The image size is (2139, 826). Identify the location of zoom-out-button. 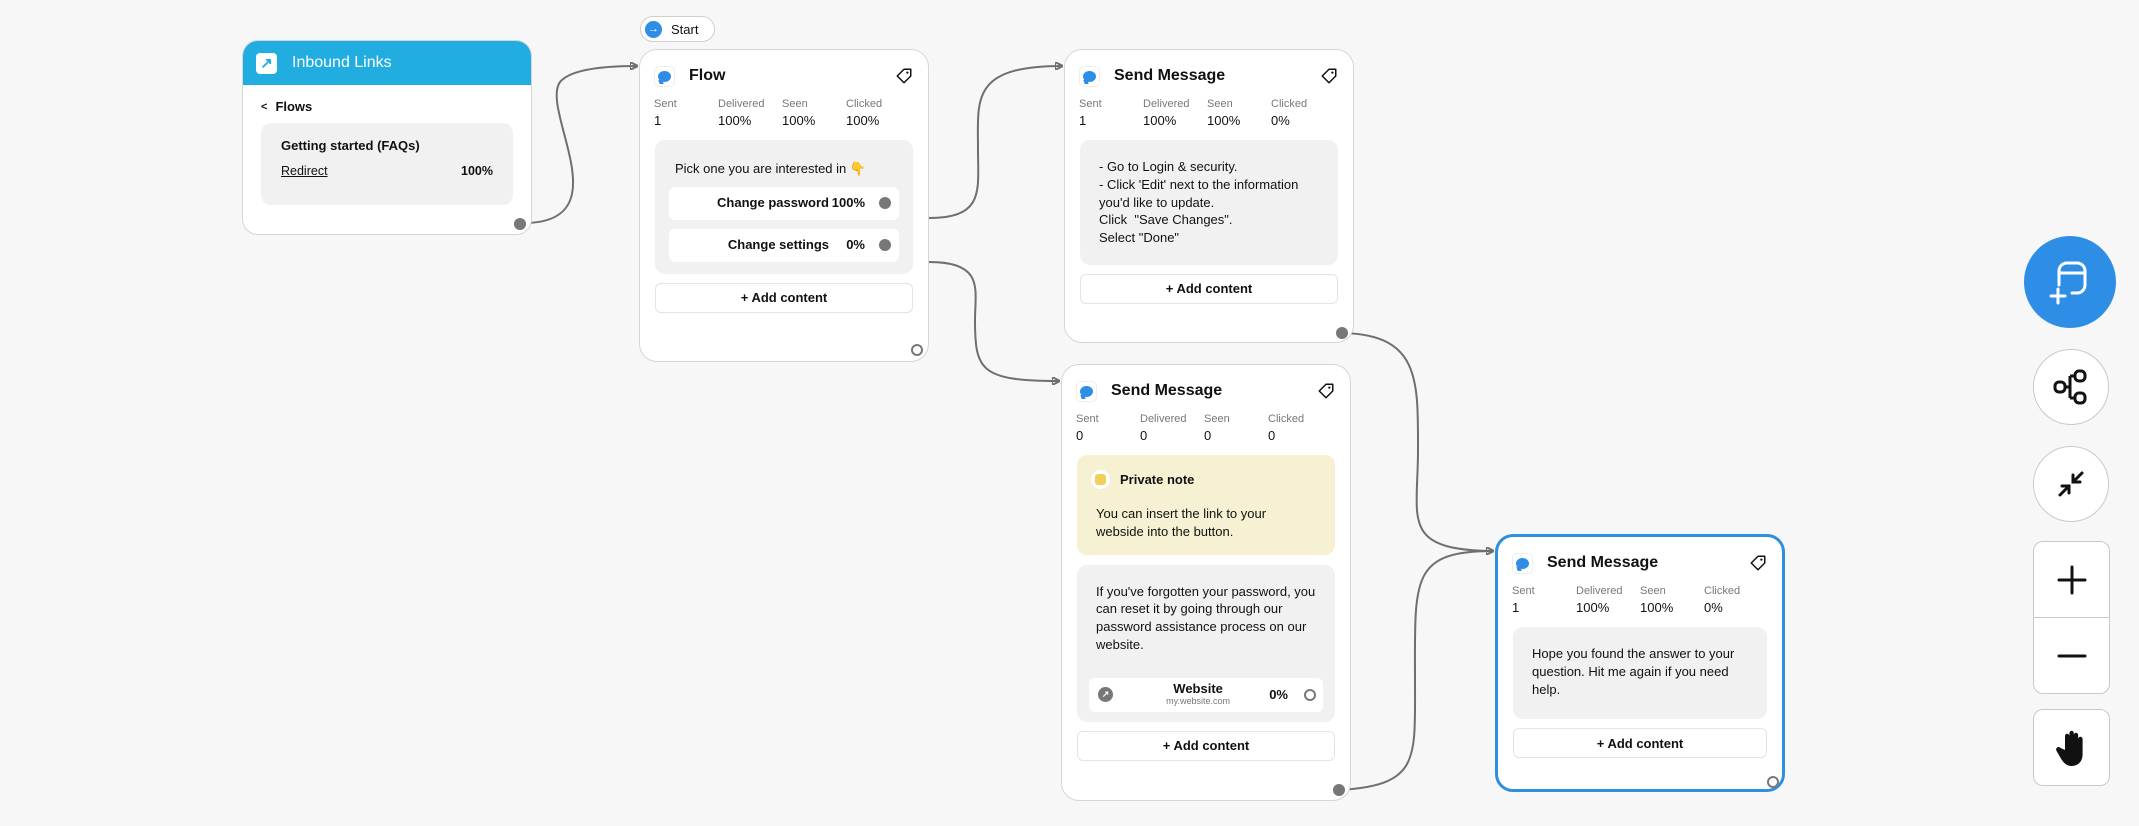
(2071, 655).